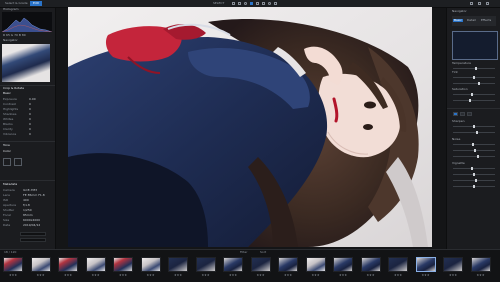  I want to click on filmstrip-count: 18 / 120, so click(10, 252).